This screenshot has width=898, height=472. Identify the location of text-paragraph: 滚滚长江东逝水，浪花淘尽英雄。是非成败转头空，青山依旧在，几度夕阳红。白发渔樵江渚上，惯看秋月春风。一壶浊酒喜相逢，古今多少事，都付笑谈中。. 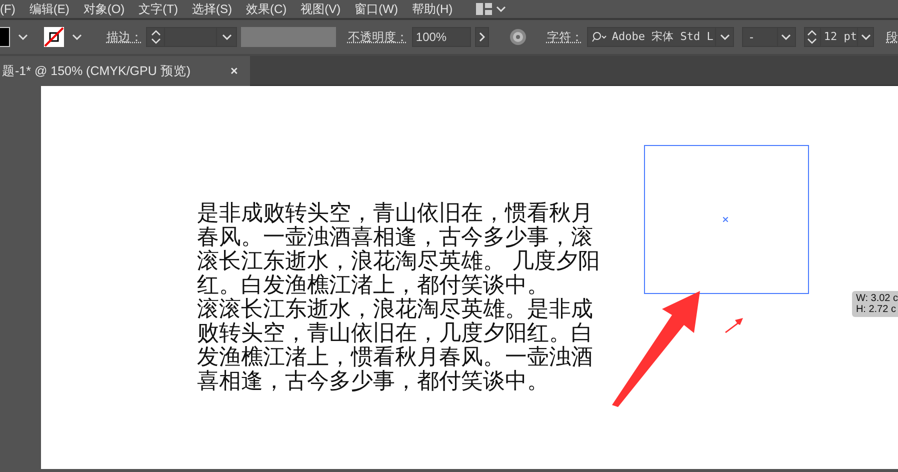
(395, 346).